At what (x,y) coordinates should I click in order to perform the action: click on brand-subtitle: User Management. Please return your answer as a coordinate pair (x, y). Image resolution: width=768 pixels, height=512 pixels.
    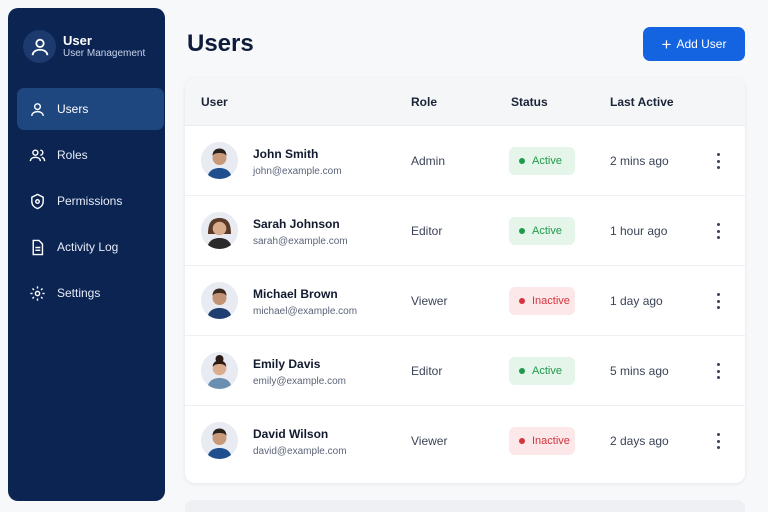
    Looking at the image, I should click on (104, 54).